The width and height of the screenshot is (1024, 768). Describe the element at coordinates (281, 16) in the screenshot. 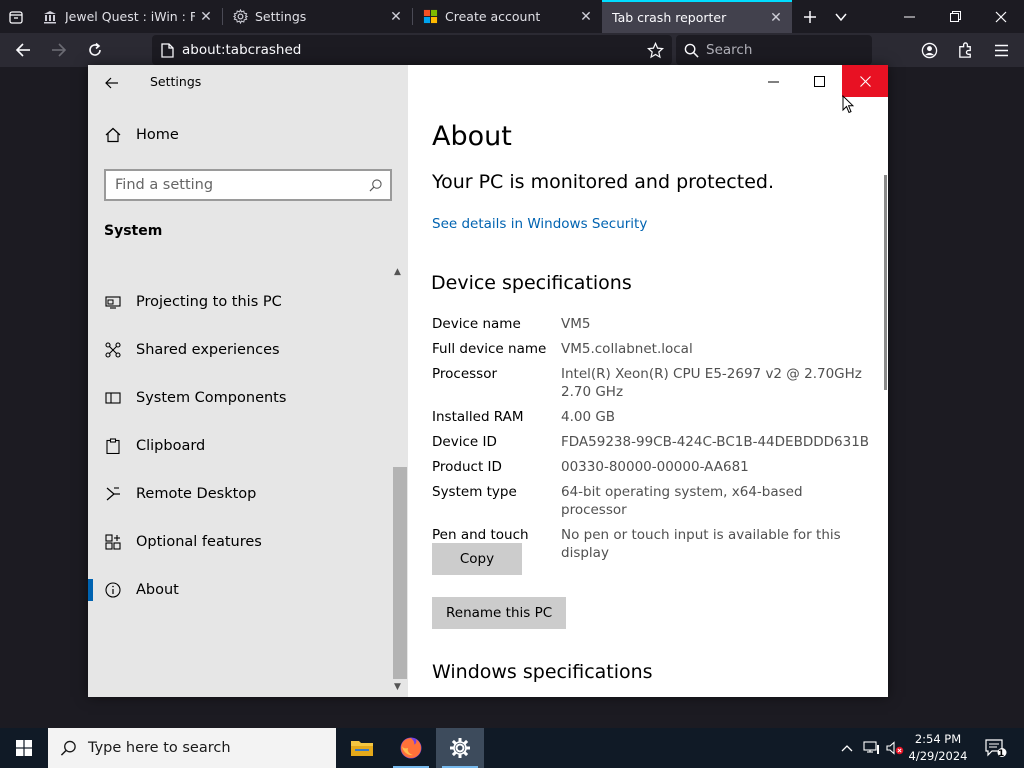

I see `tab-title: Settings` at that location.